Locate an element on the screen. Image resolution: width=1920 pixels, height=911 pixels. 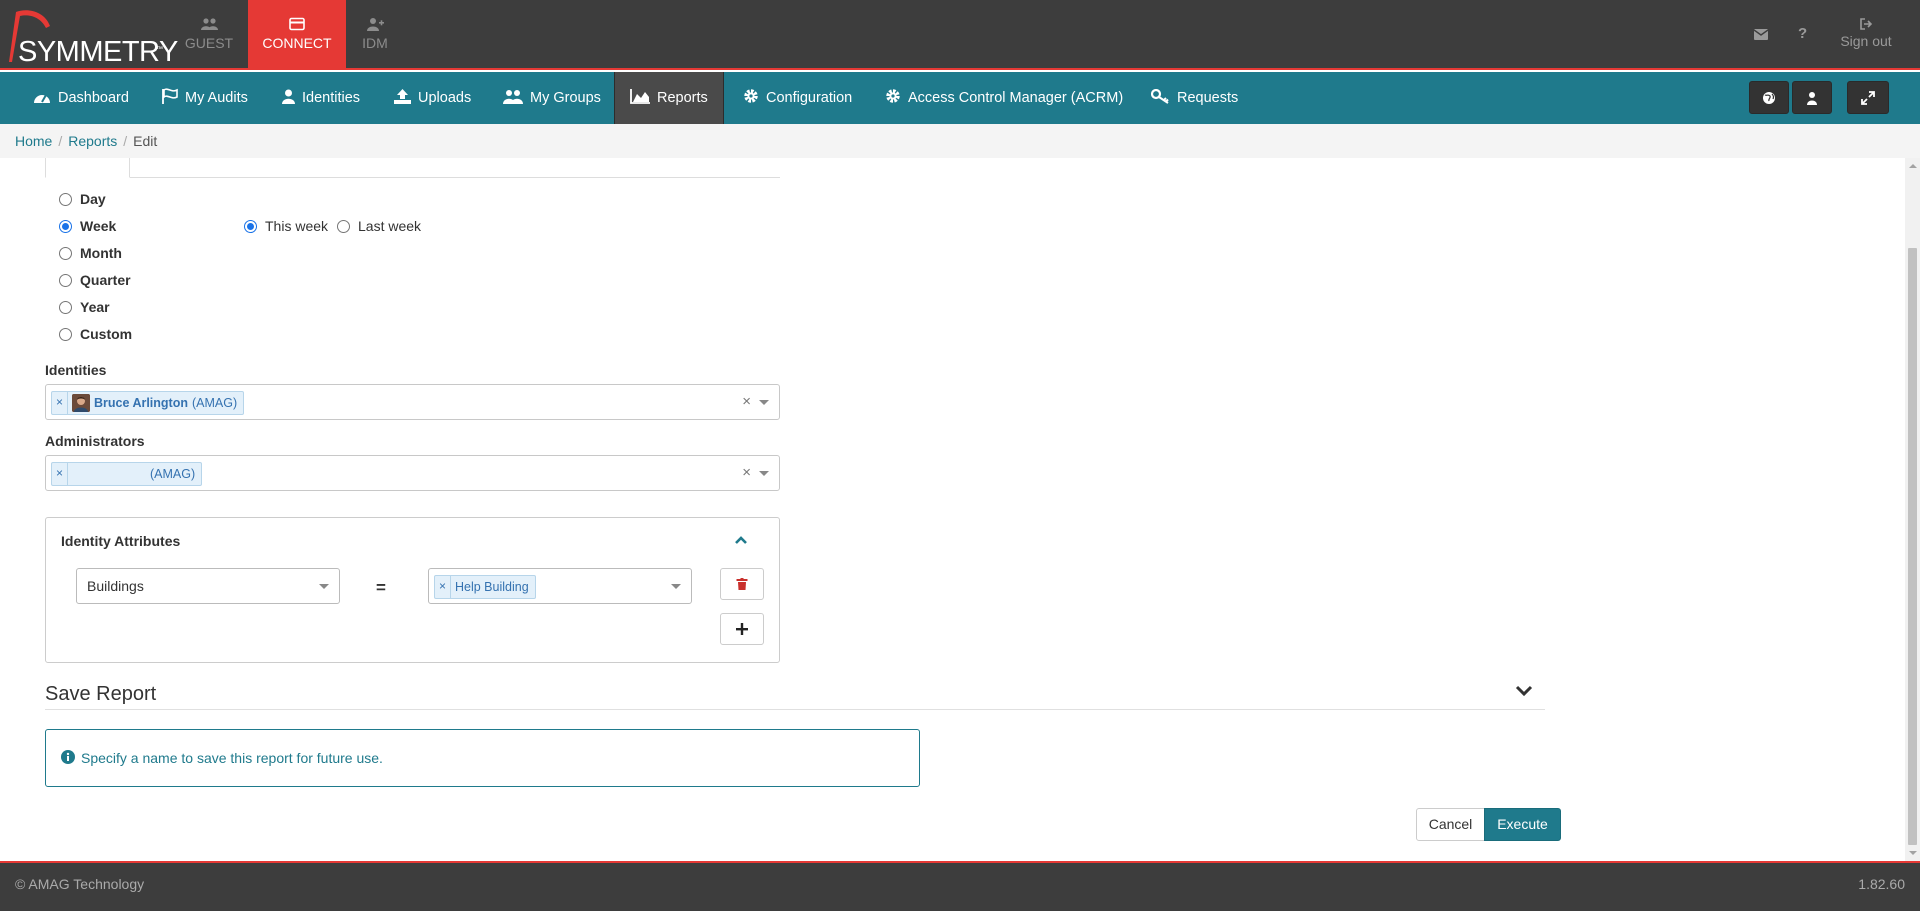
identity-tag-name: Bruce Arlington is located at coordinates (141, 403).